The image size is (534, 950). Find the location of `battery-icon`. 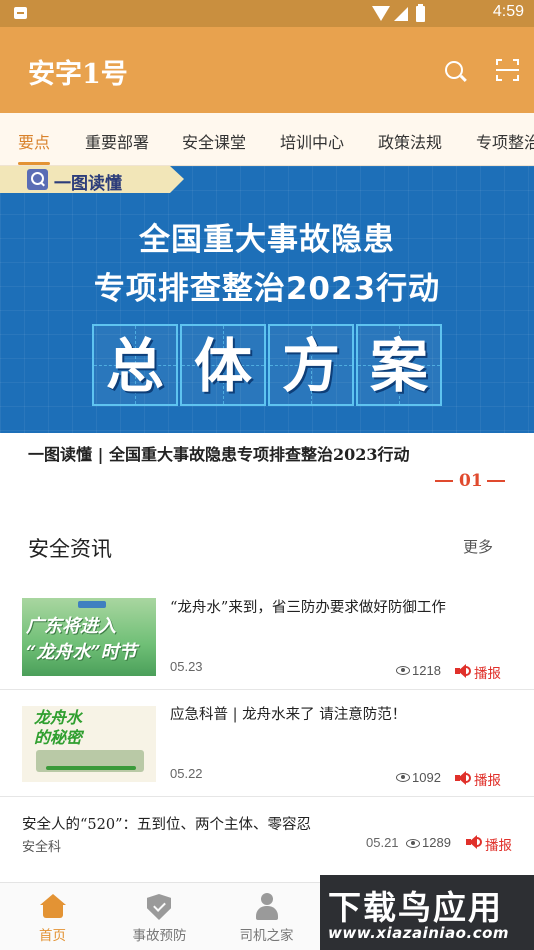

battery-icon is located at coordinates (420, 13).